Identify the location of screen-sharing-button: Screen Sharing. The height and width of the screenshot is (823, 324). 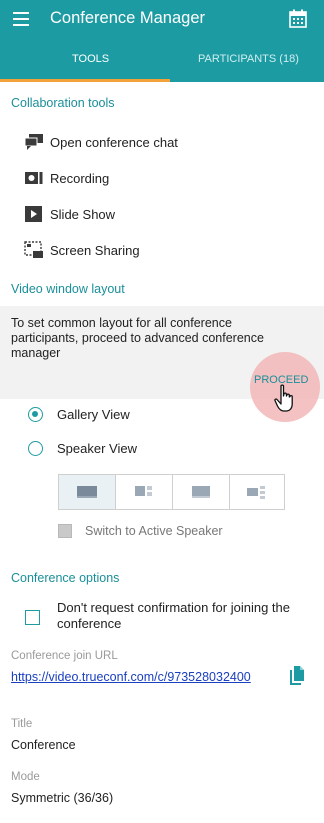
(154, 250).